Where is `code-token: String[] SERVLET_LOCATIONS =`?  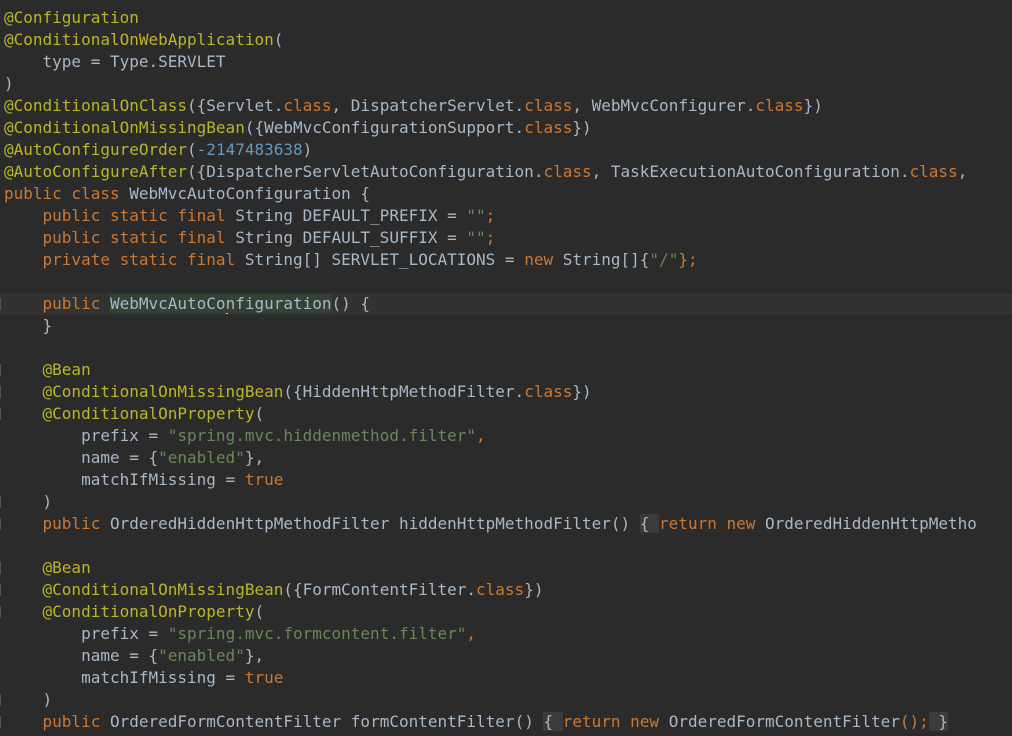
code-token: String[] SERVLET_LOCATIONS = is located at coordinates (384, 259).